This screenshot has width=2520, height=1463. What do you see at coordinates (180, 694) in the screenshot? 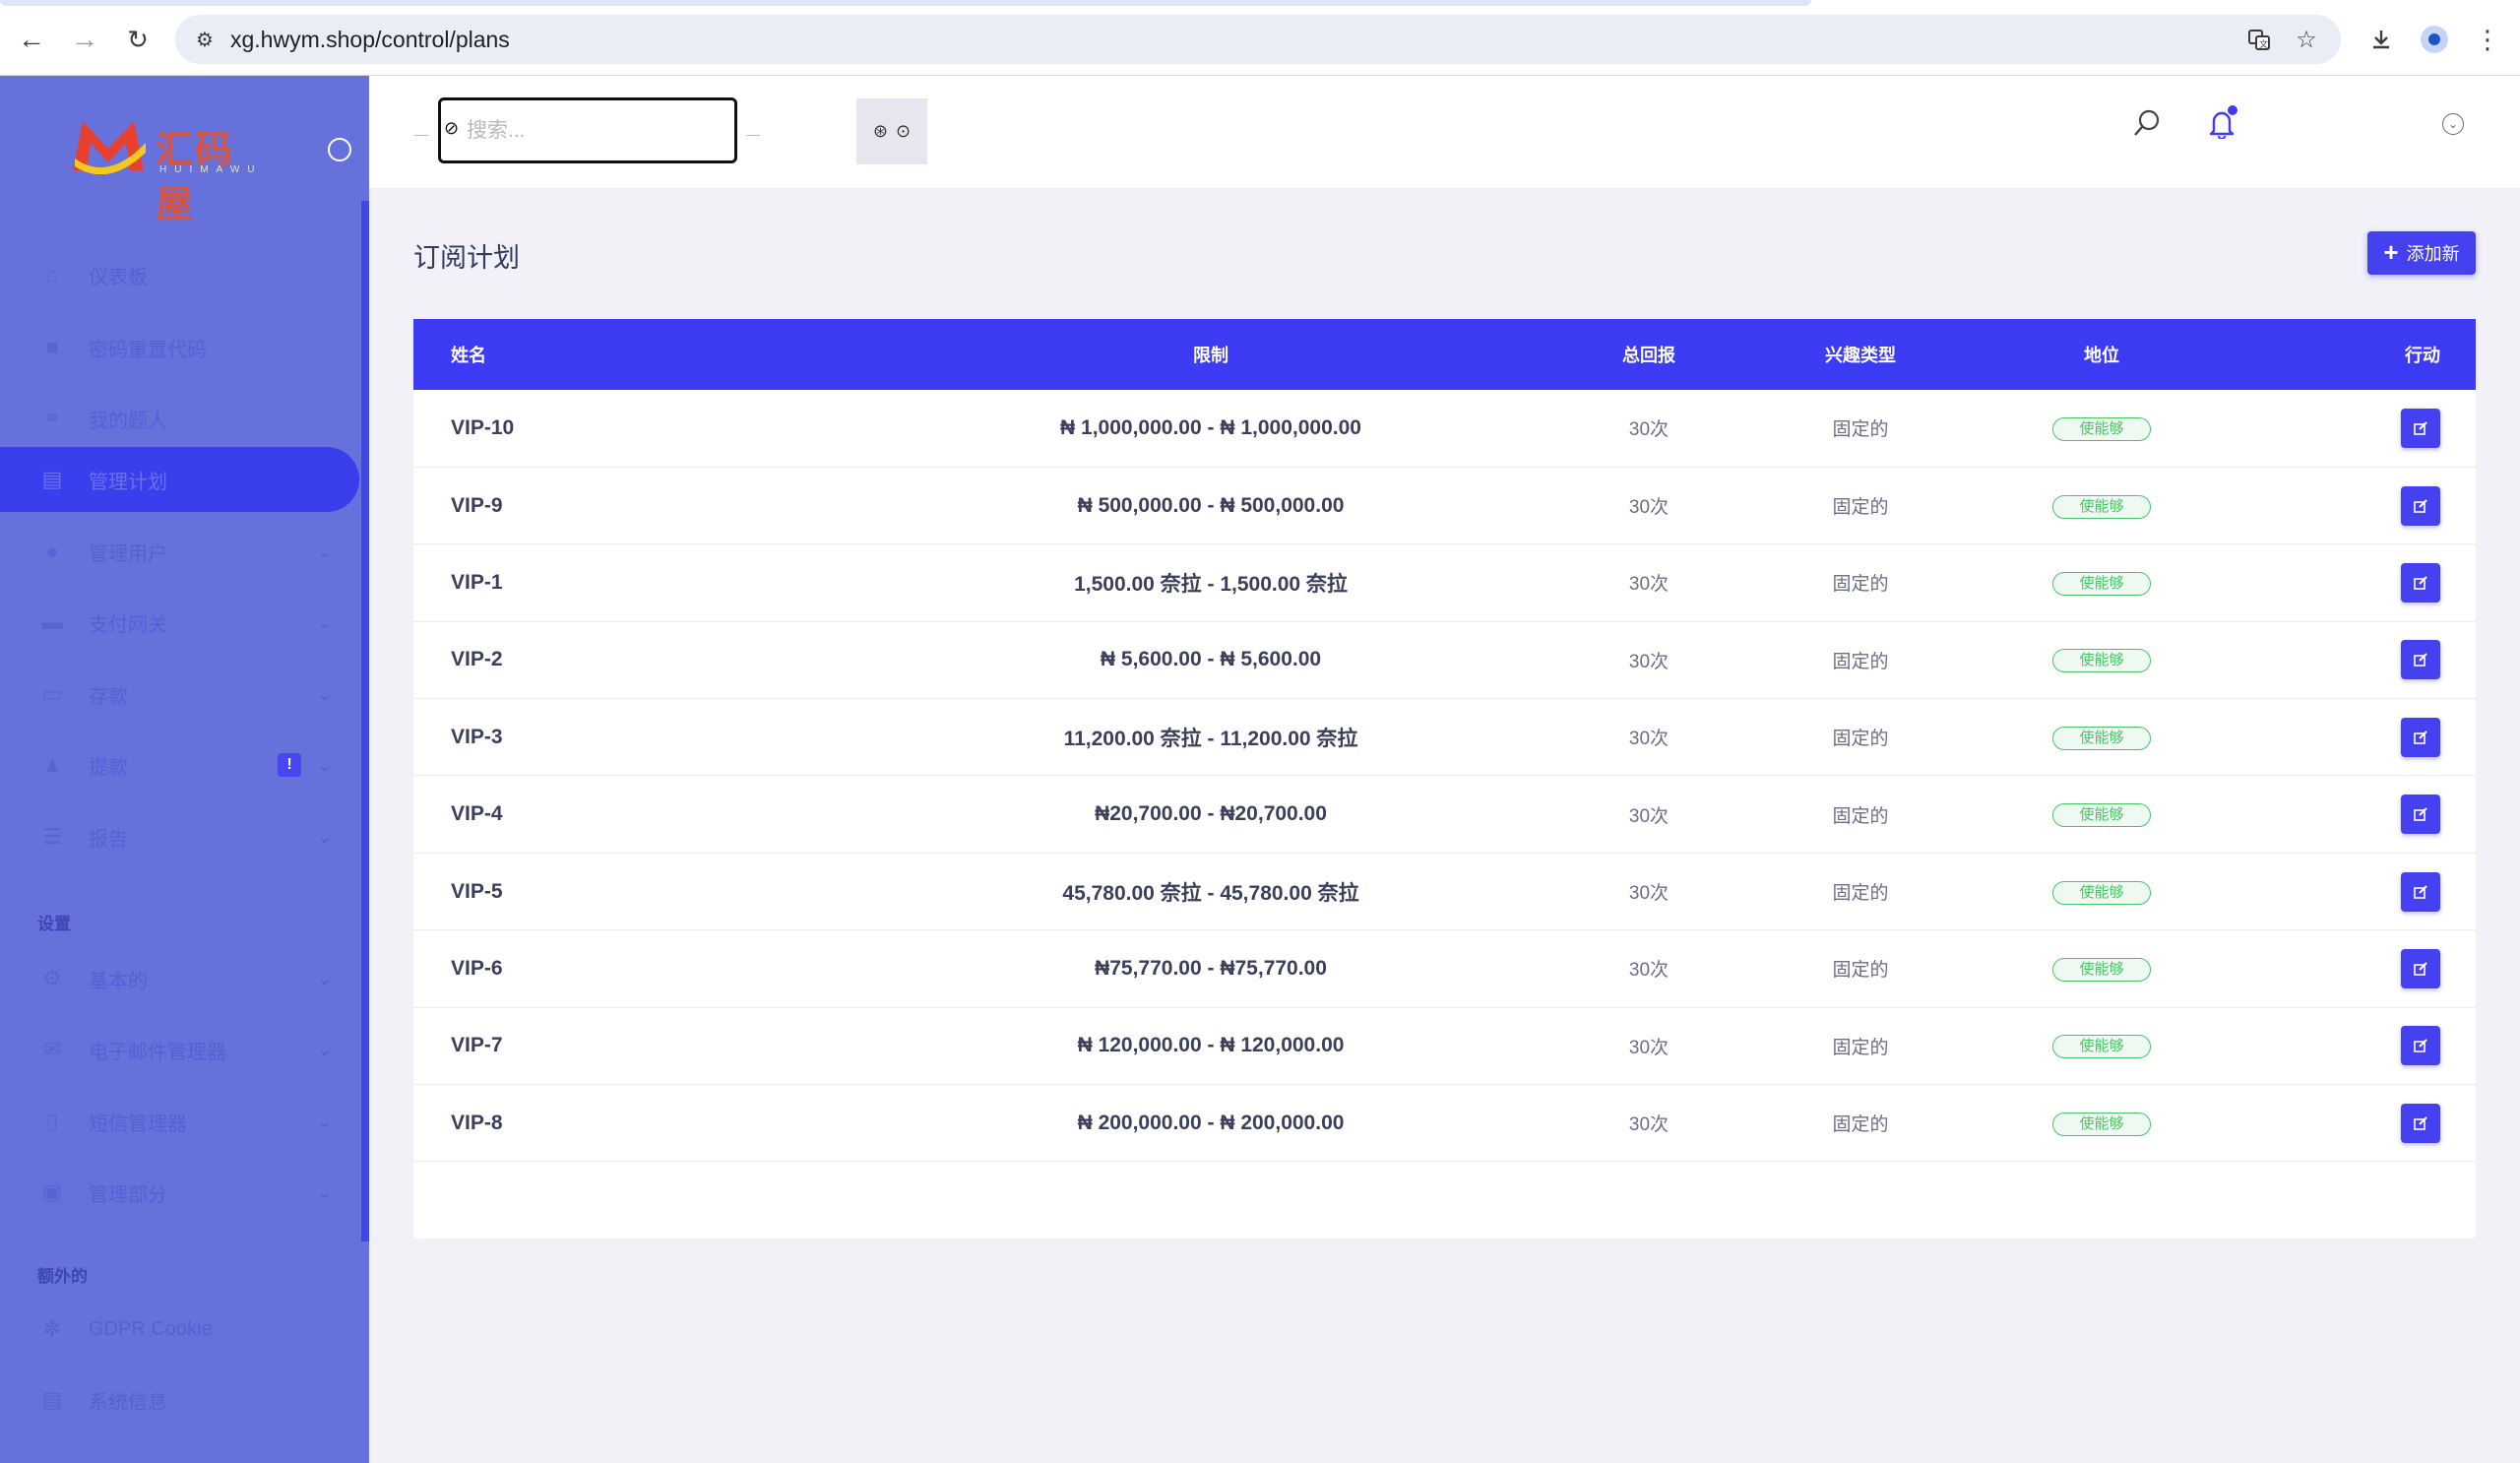
I see `sidebar-item-deposits: ▭ 存款 ⌄` at bounding box center [180, 694].